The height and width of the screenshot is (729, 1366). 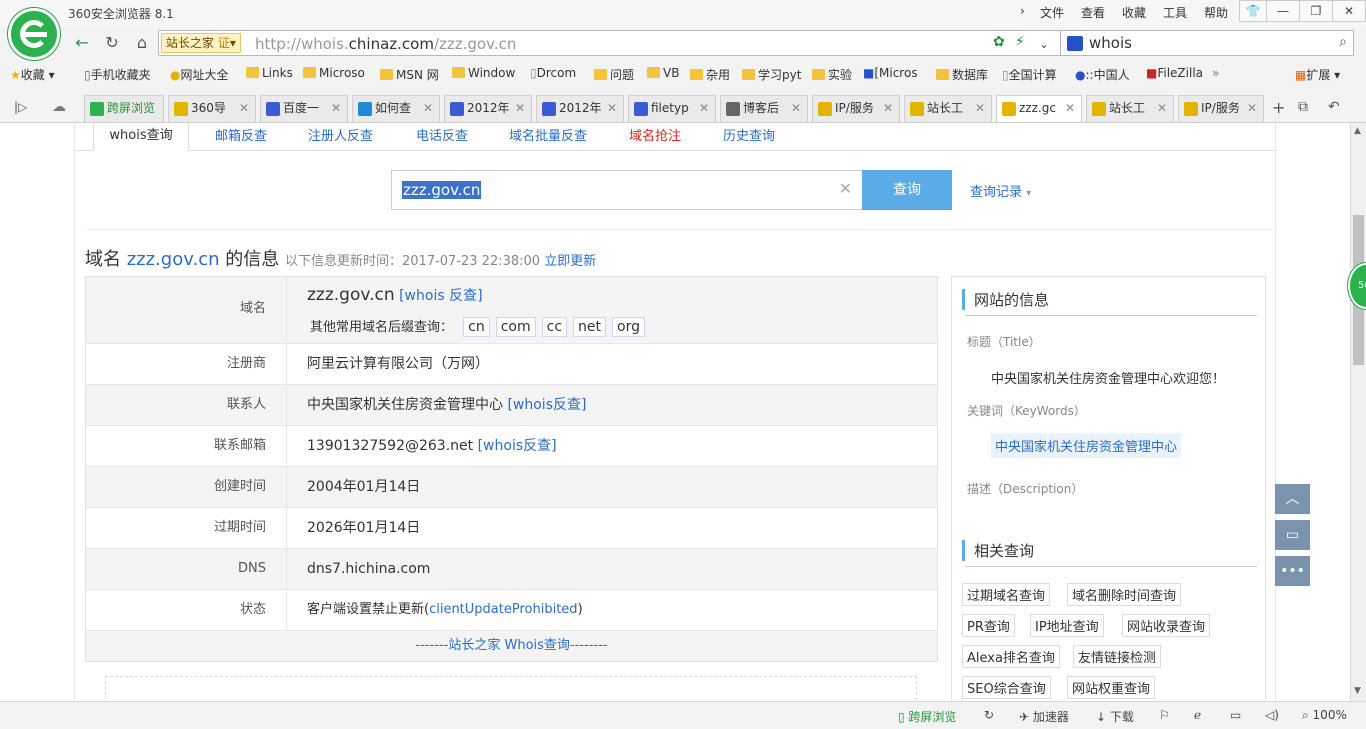 I want to click on related-link: 网站权重查询, so click(x=1111, y=687).